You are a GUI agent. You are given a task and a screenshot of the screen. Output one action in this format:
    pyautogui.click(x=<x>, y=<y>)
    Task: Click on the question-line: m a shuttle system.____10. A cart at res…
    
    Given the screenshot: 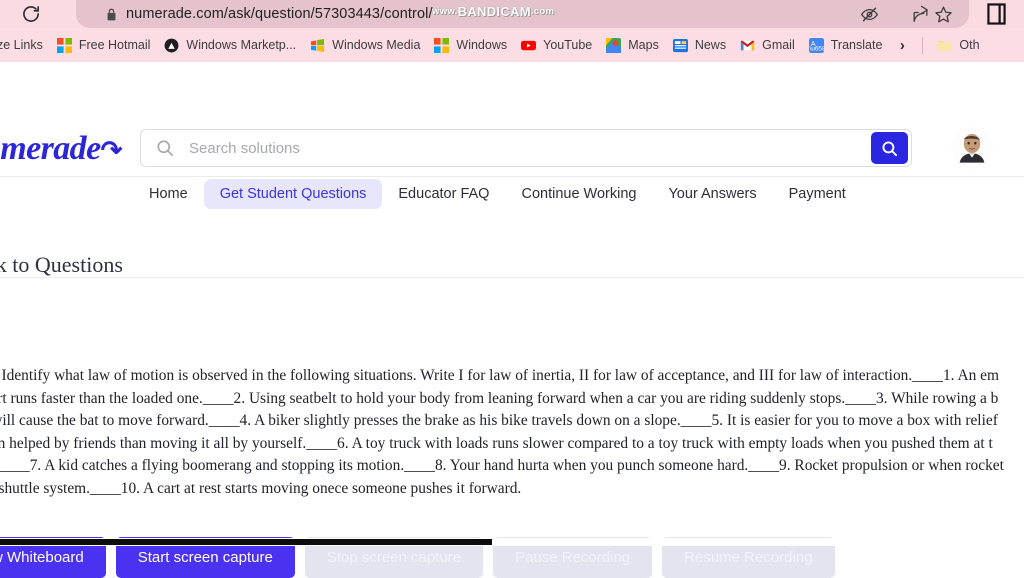 What is the action you would take?
    pyautogui.click(x=261, y=488)
    